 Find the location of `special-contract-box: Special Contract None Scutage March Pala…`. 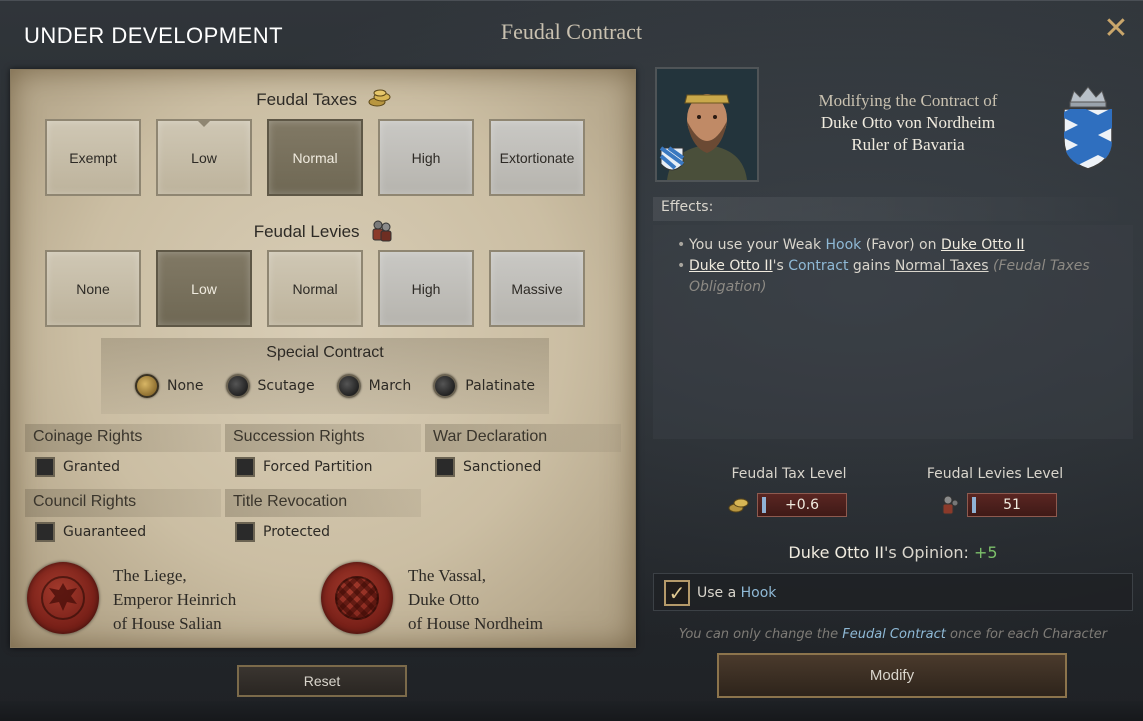

special-contract-box: Special Contract None Scutage March Pala… is located at coordinates (325, 376).